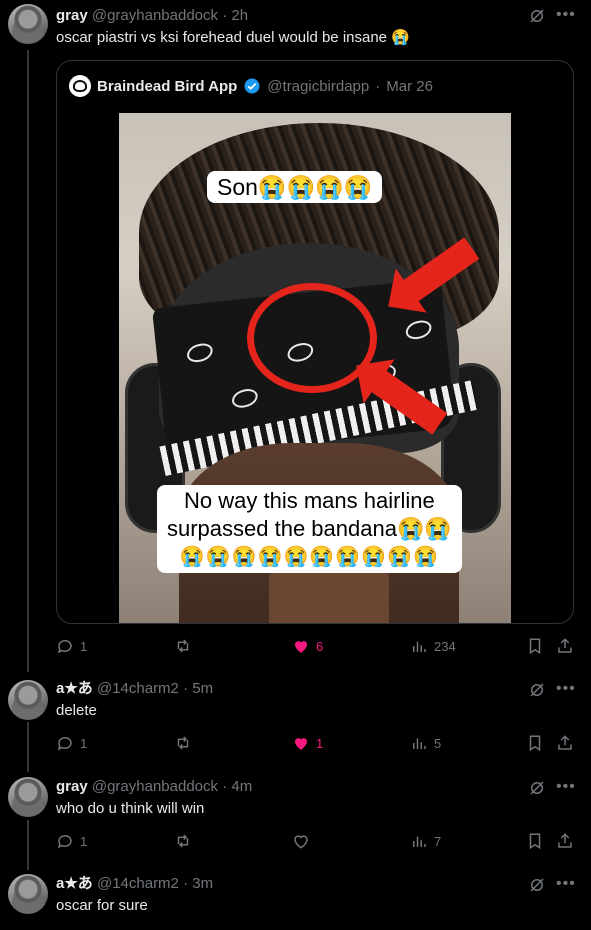 This screenshot has height=930, width=591. I want to click on view-count: 5, so click(438, 743).